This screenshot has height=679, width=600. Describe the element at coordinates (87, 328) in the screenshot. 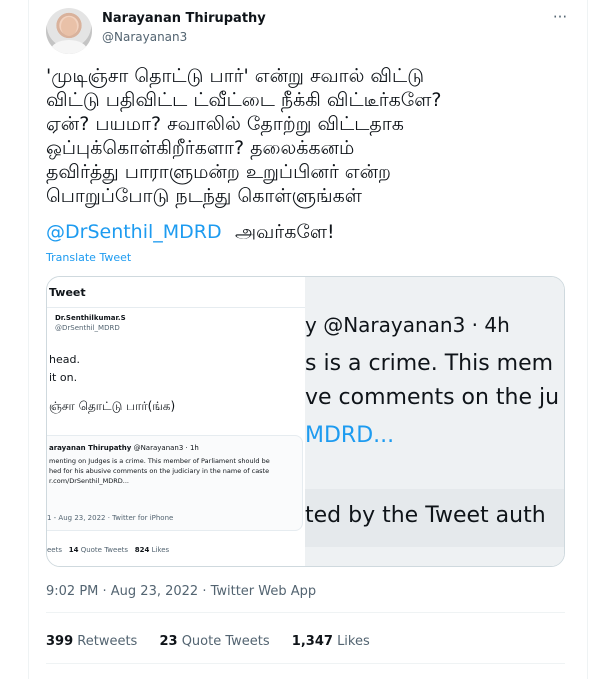

I see `embedded-author-handle: @DrSenthil_MDRD` at that location.